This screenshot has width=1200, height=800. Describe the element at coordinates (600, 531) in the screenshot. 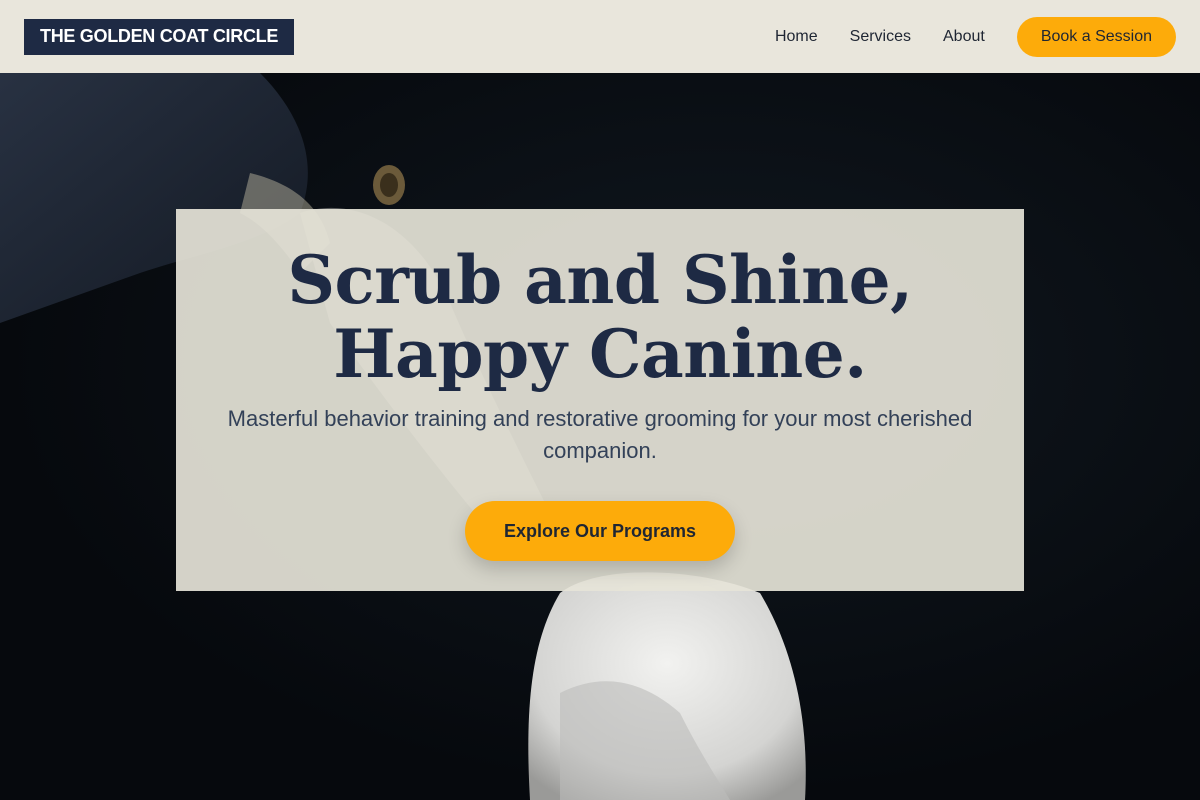

I see `explore-programs-button: Explore Our Programs` at that location.